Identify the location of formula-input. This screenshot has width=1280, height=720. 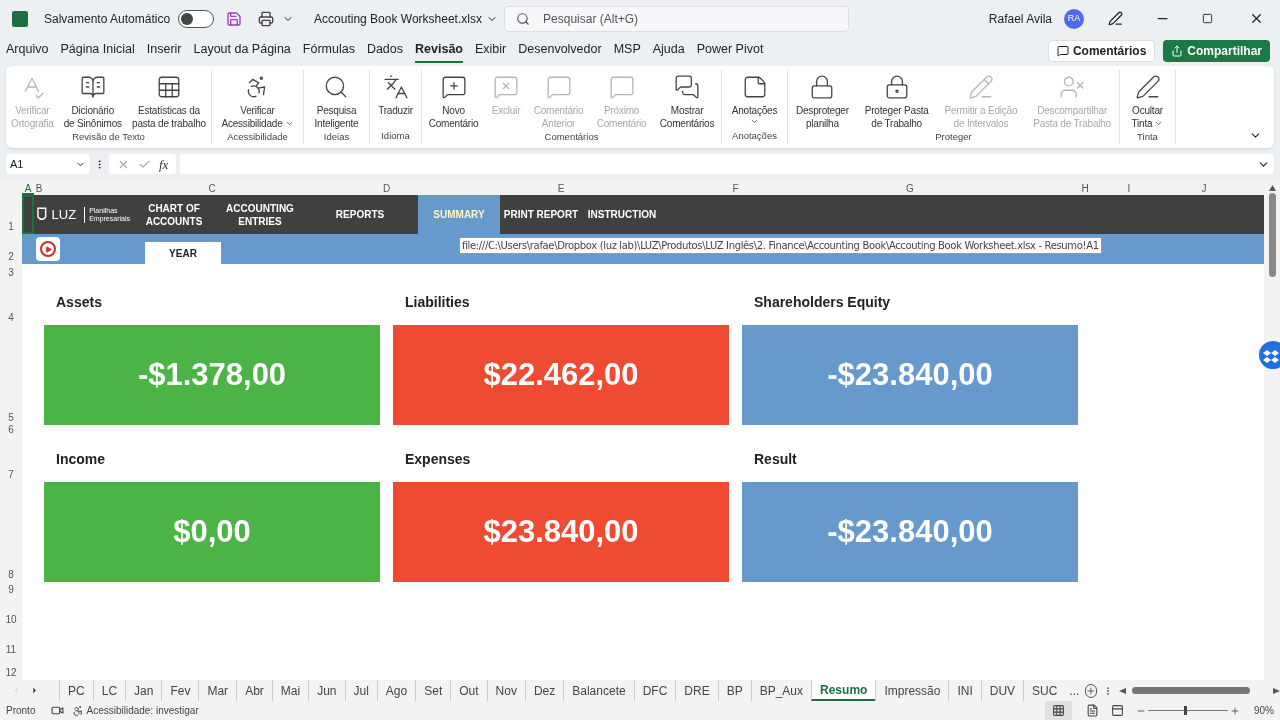
(727, 164).